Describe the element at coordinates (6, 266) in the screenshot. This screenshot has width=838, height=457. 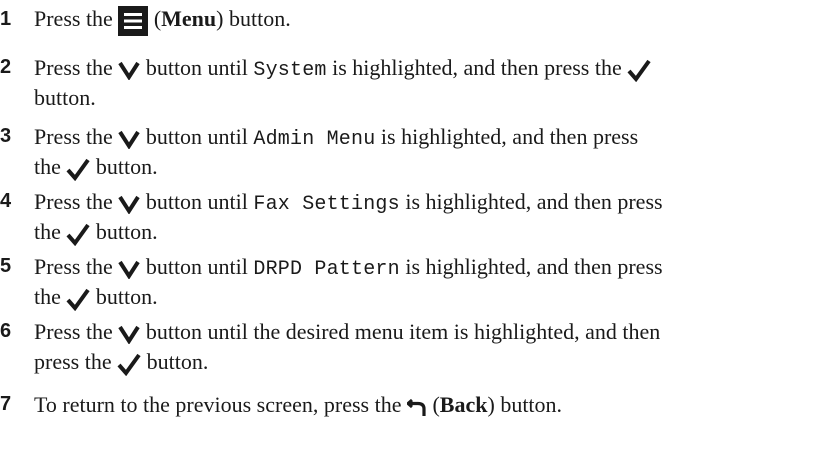
I see `step-number: 5` at that location.